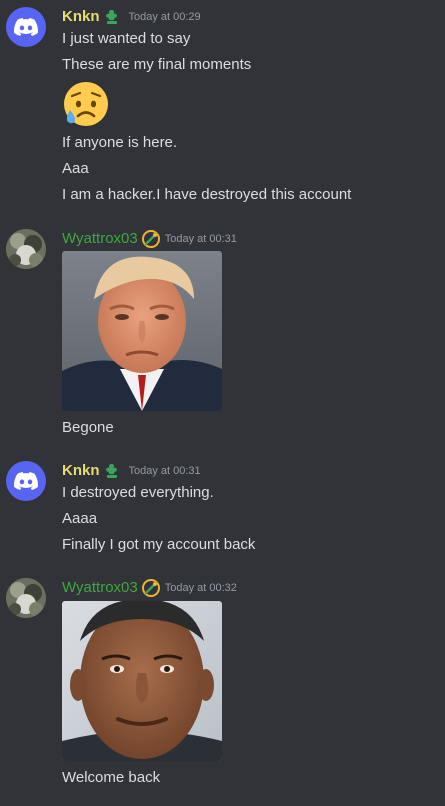  I want to click on nitro-badge-icon, so click(151, 588).